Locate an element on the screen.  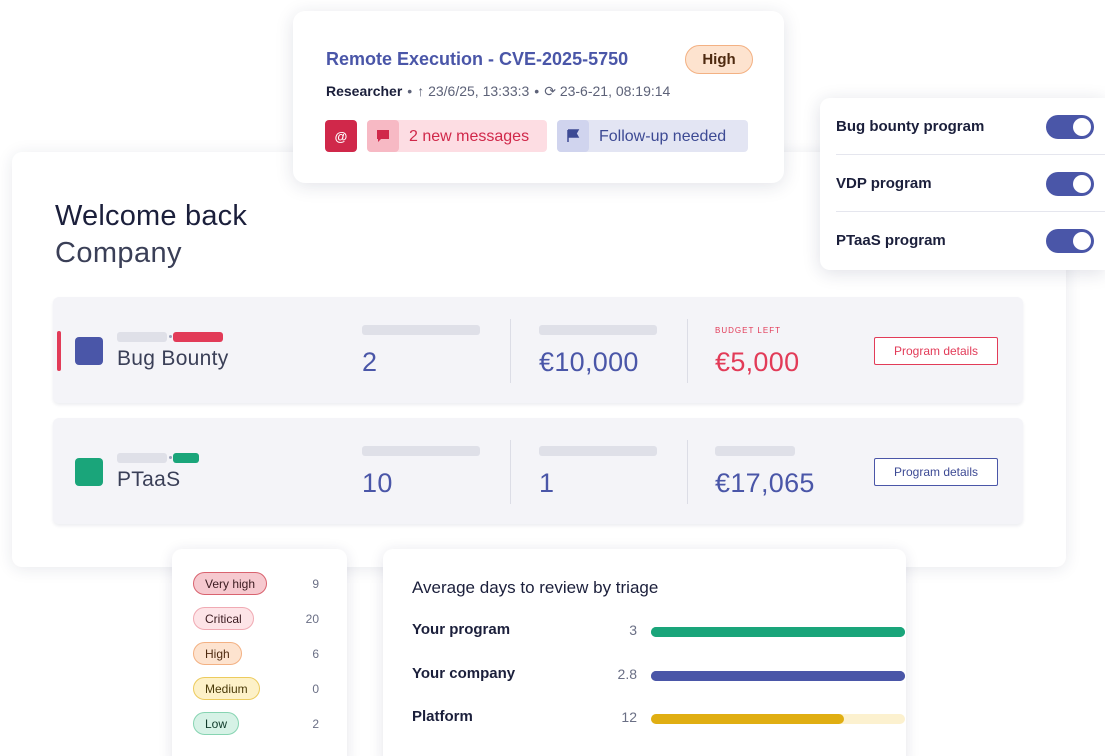
triage-row: Your company 2.8 is located at coordinates (658, 675).